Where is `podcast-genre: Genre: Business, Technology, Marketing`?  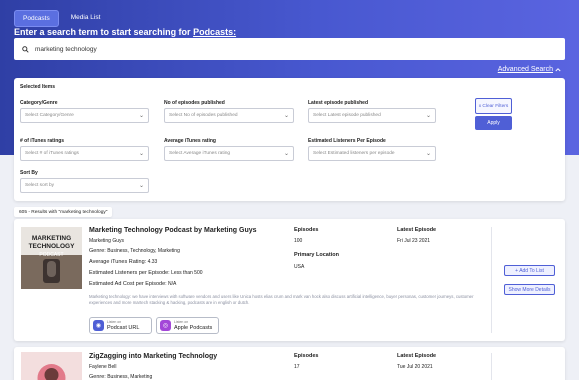 podcast-genre: Genre: Business, Technology, Marketing is located at coordinates (134, 251).